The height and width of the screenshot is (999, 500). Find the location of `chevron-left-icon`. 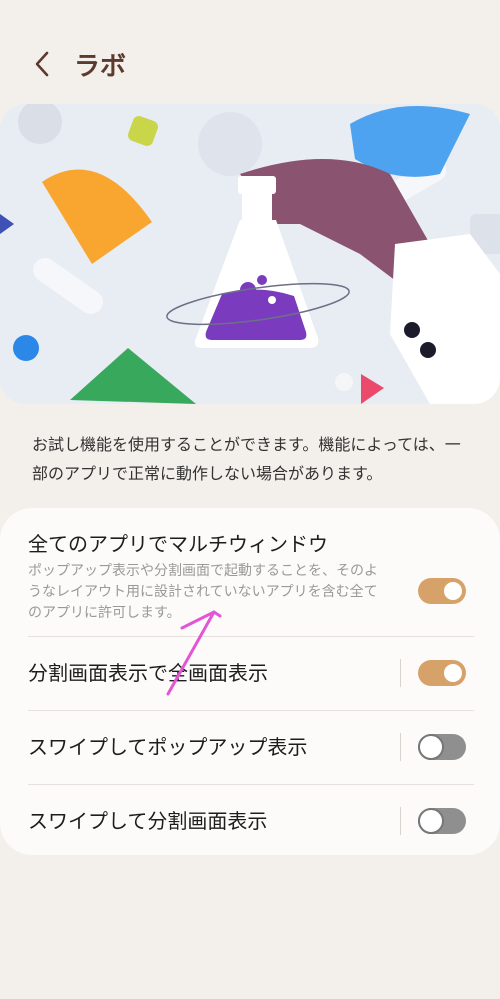

chevron-left-icon is located at coordinates (42, 64).